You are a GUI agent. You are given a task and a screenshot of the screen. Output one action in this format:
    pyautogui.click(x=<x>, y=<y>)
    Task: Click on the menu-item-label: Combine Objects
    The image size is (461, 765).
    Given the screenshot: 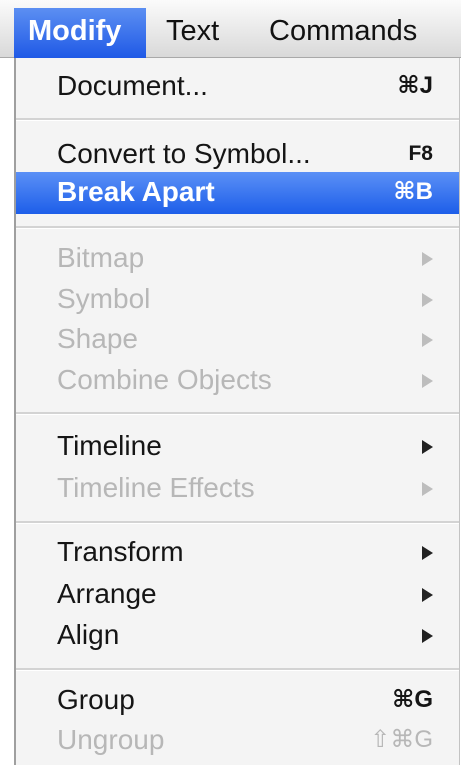 What is the action you would take?
    pyautogui.click(x=164, y=379)
    